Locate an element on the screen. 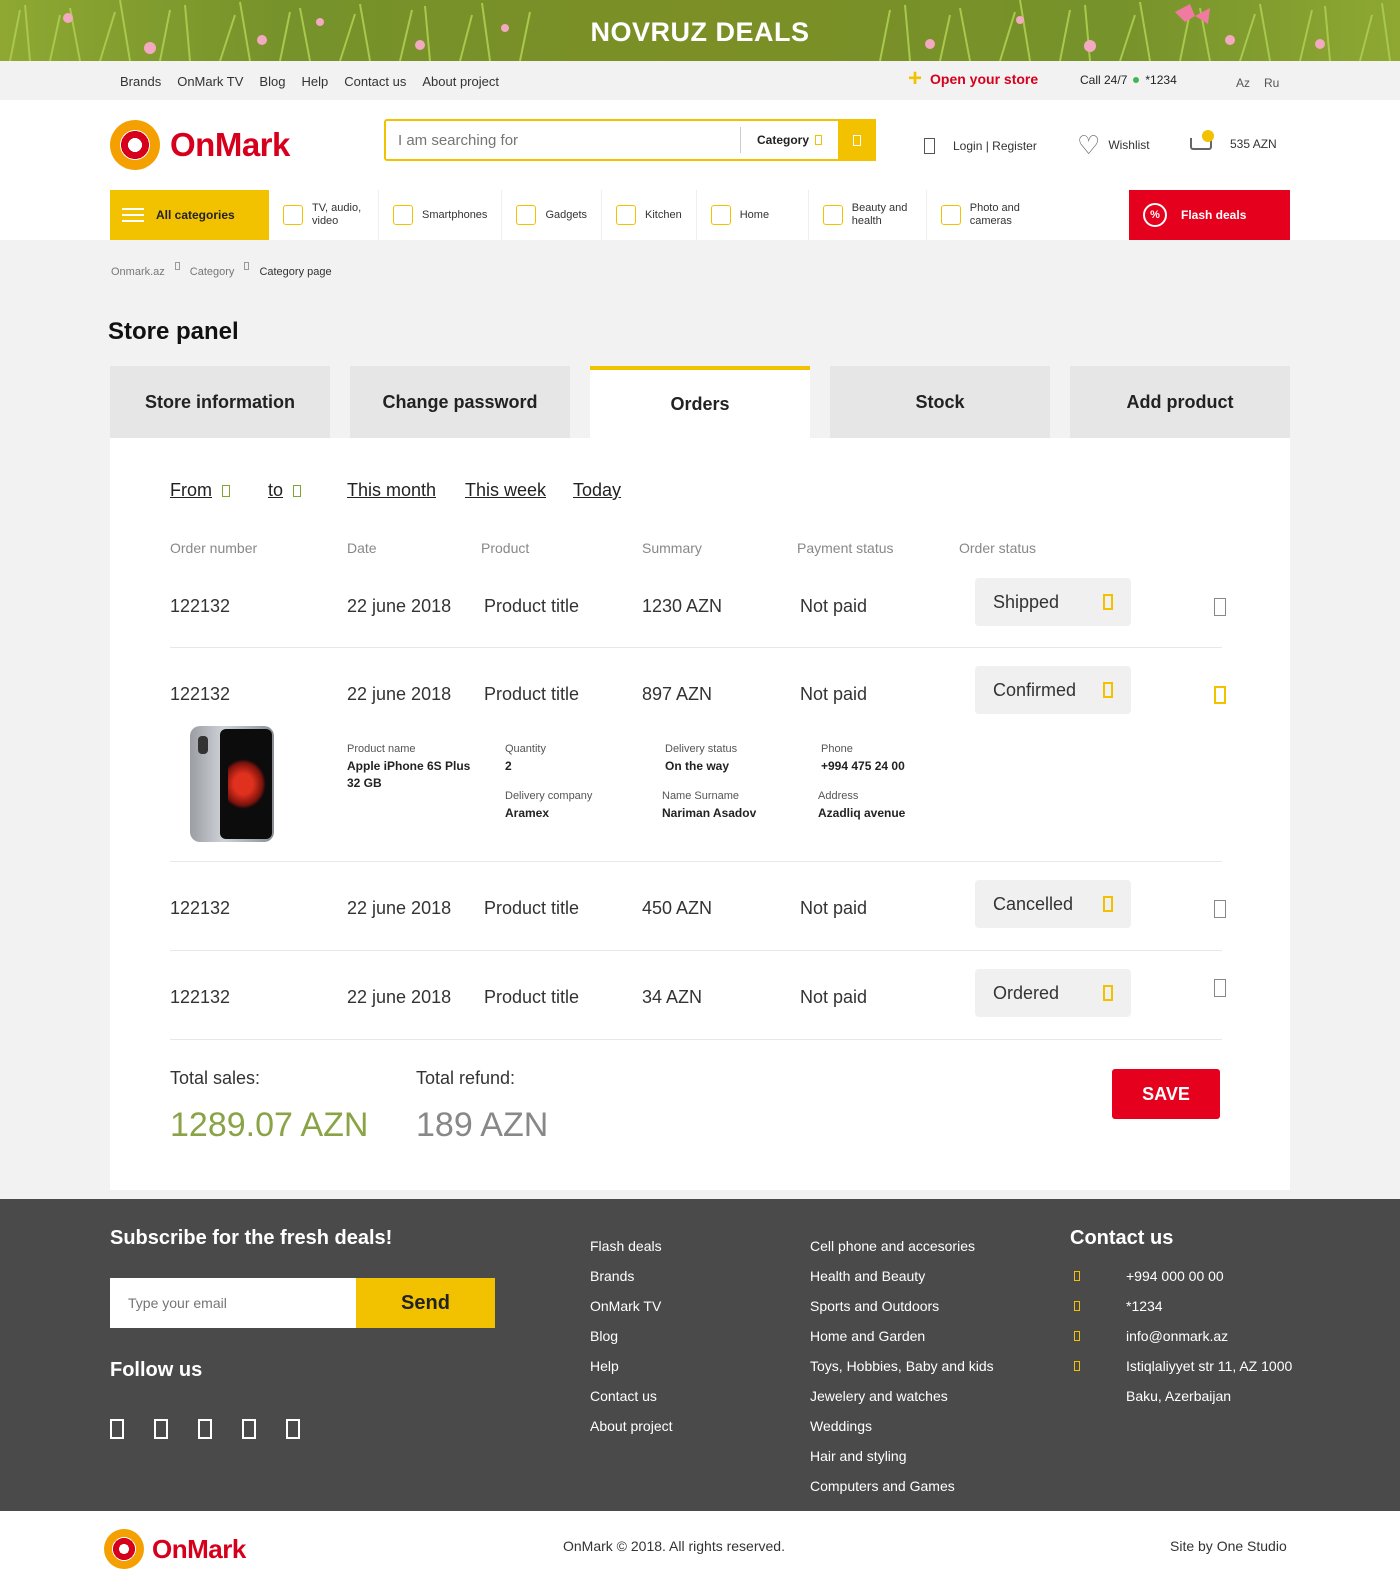 The height and width of the screenshot is (1593, 1400). promo-banner: NOVRUZ DEALS is located at coordinates (700, 30).